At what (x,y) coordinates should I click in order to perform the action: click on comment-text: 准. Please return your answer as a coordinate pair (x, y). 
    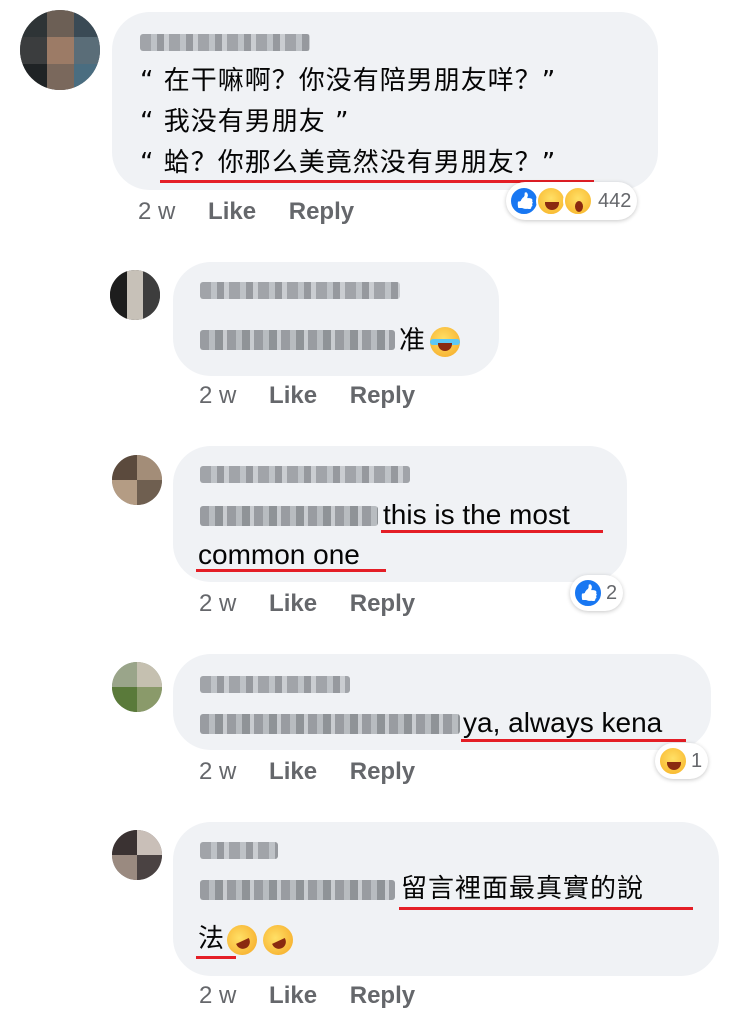
    Looking at the image, I should click on (430, 341).